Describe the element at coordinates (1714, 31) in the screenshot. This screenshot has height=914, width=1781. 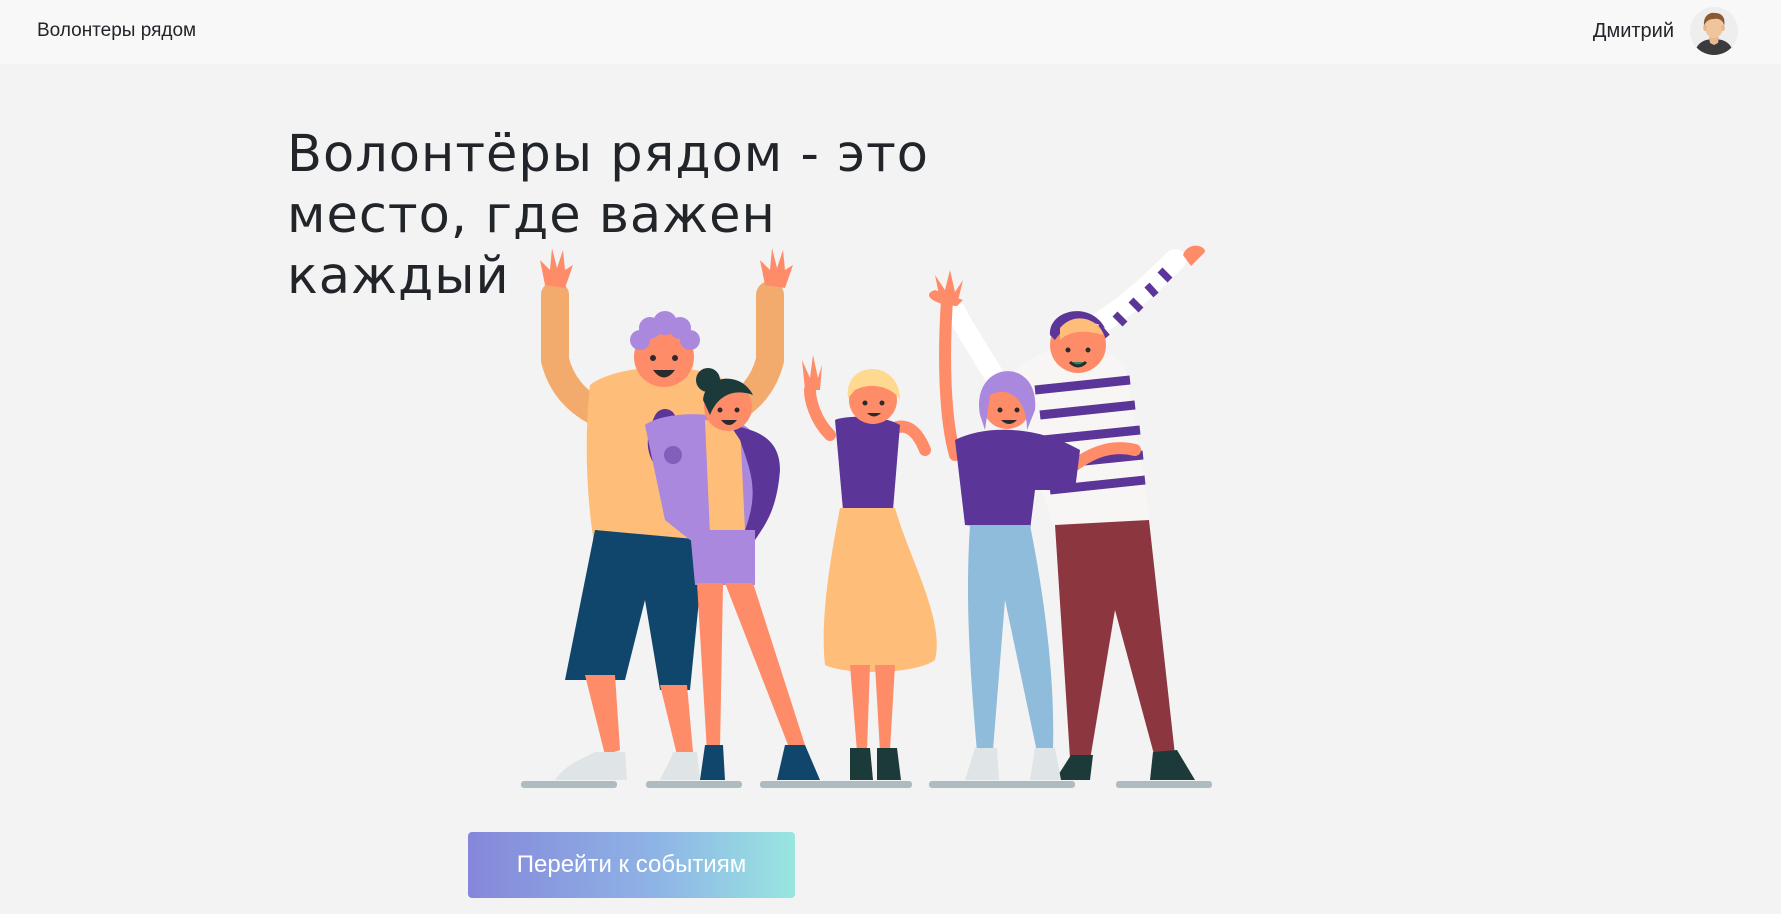
I see `user-avatar-icon` at that location.